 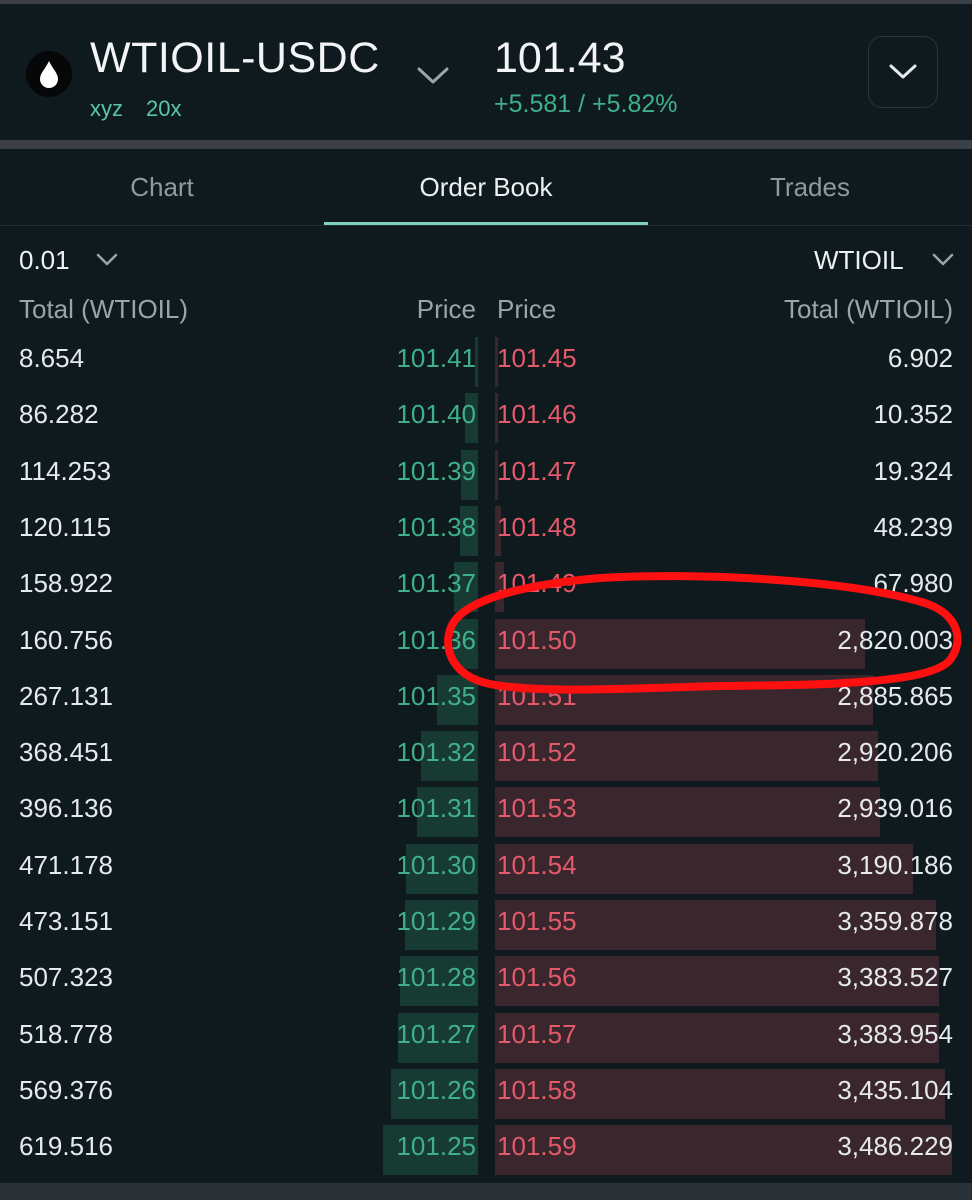 I want to click on order-book-row: 471.178 101.30 101.54 3,190.186, so click(x=486, y=866).